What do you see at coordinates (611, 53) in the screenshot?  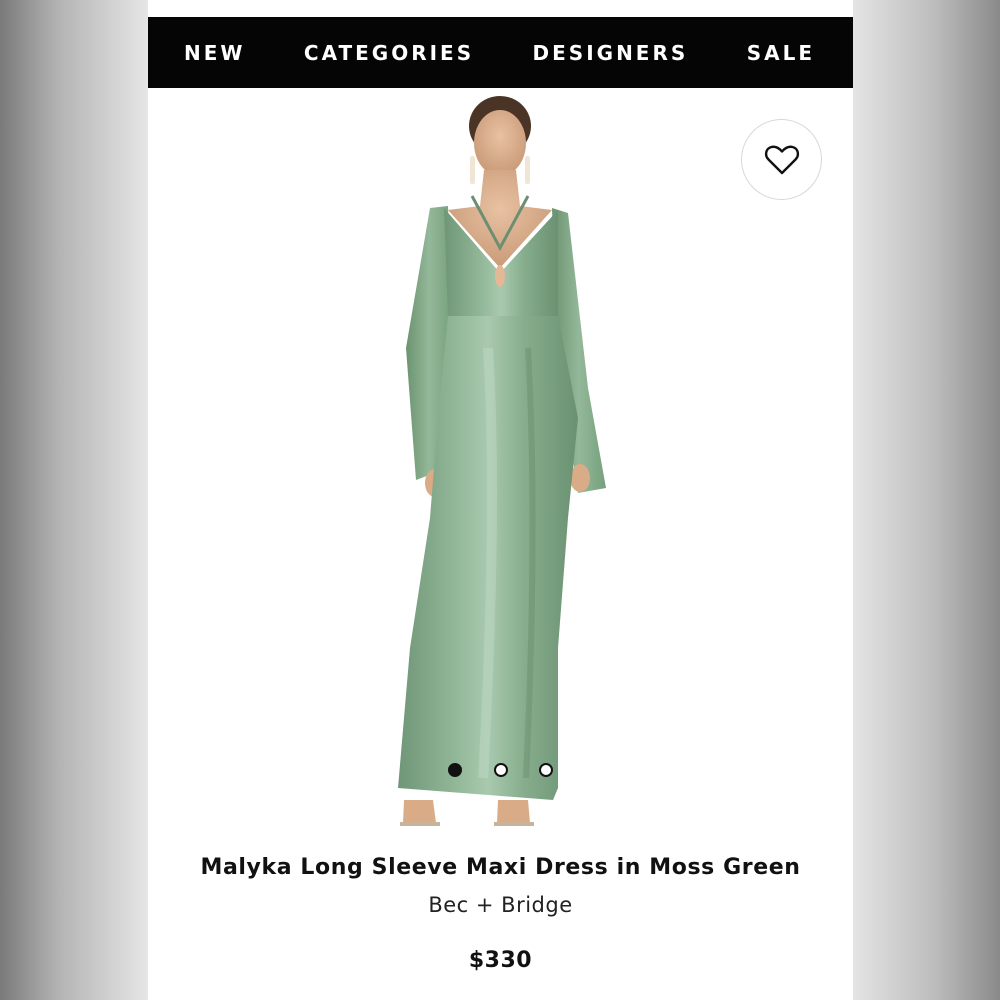 I see `nav-item-designers: DESIGNERS` at bounding box center [611, 53].